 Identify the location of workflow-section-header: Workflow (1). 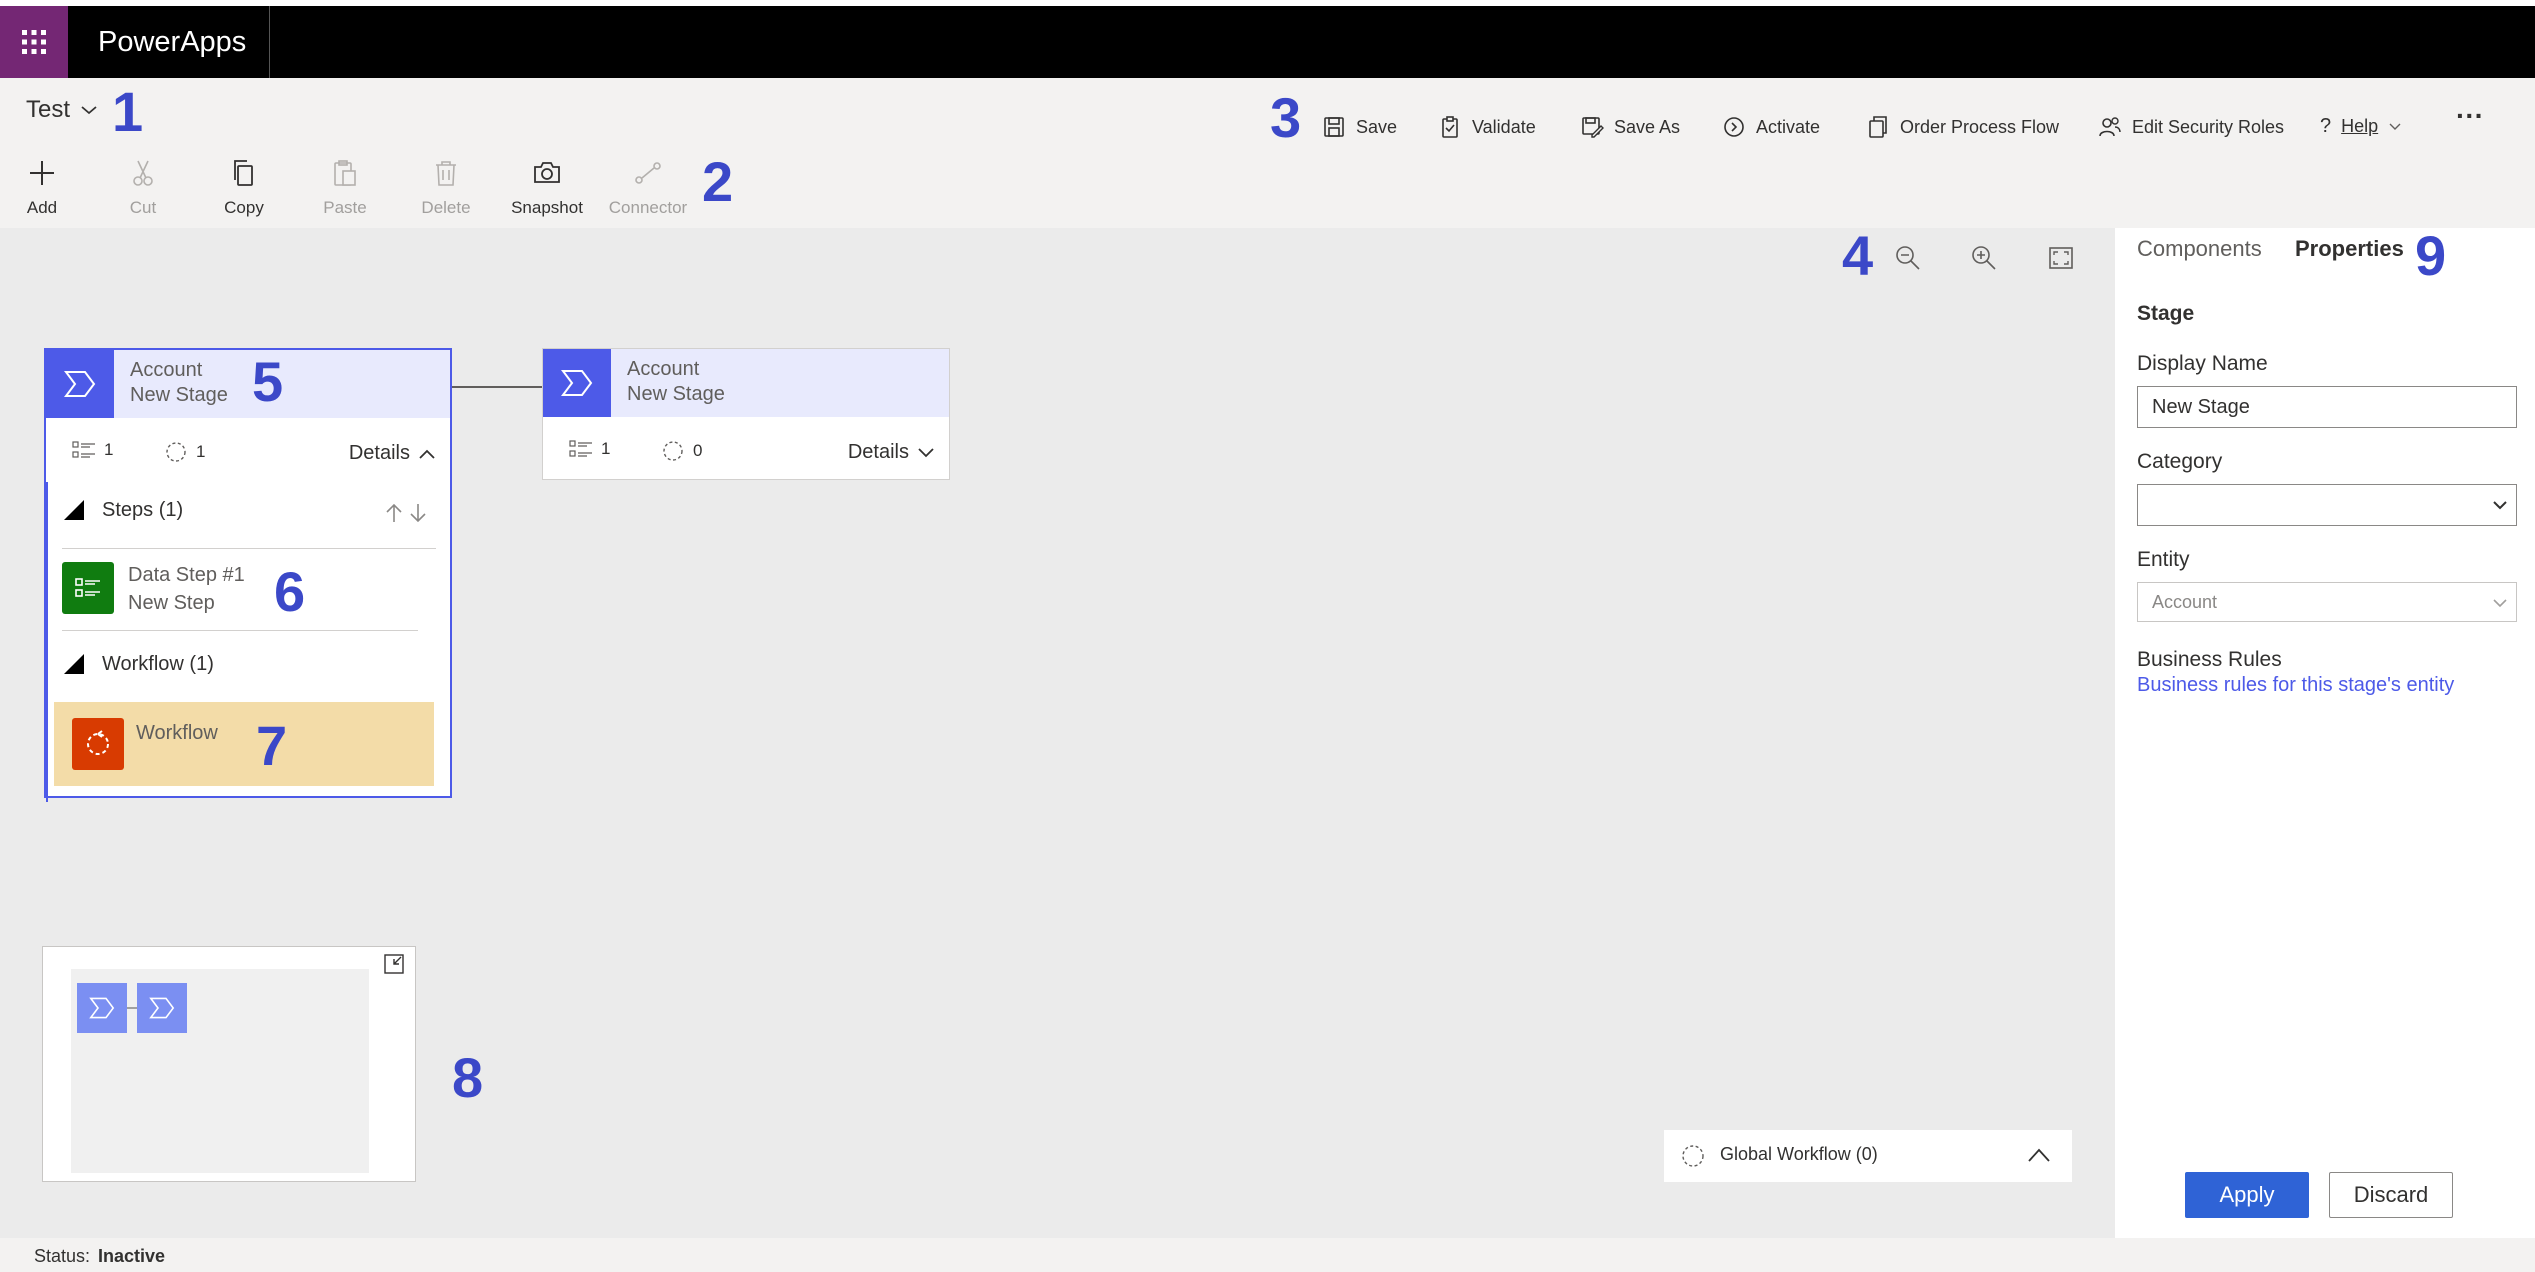
(138, 664).